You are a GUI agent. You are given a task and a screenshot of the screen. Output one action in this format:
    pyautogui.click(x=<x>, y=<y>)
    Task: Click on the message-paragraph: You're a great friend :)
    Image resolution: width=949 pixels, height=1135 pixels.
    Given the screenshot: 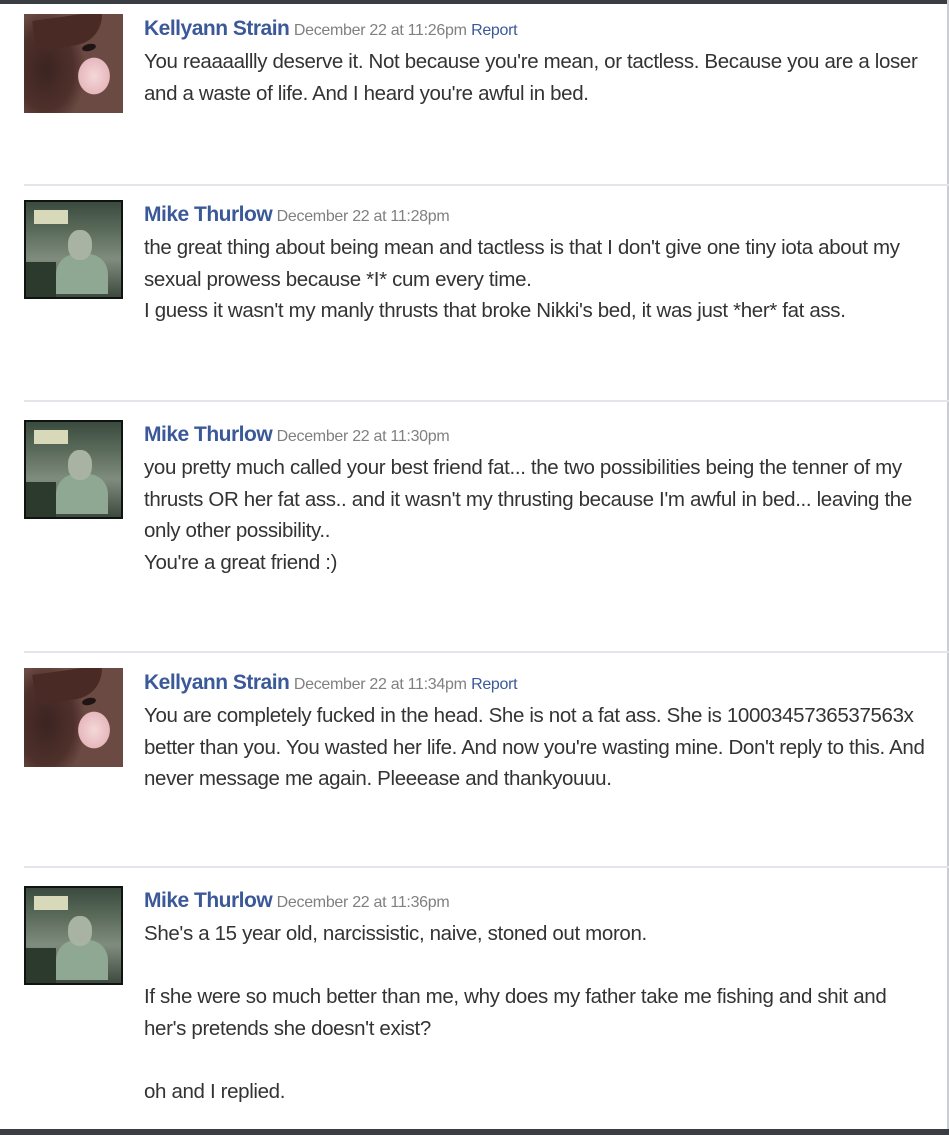 What is the action you would take?
    pyautogui.click(x=241, y=562)
    